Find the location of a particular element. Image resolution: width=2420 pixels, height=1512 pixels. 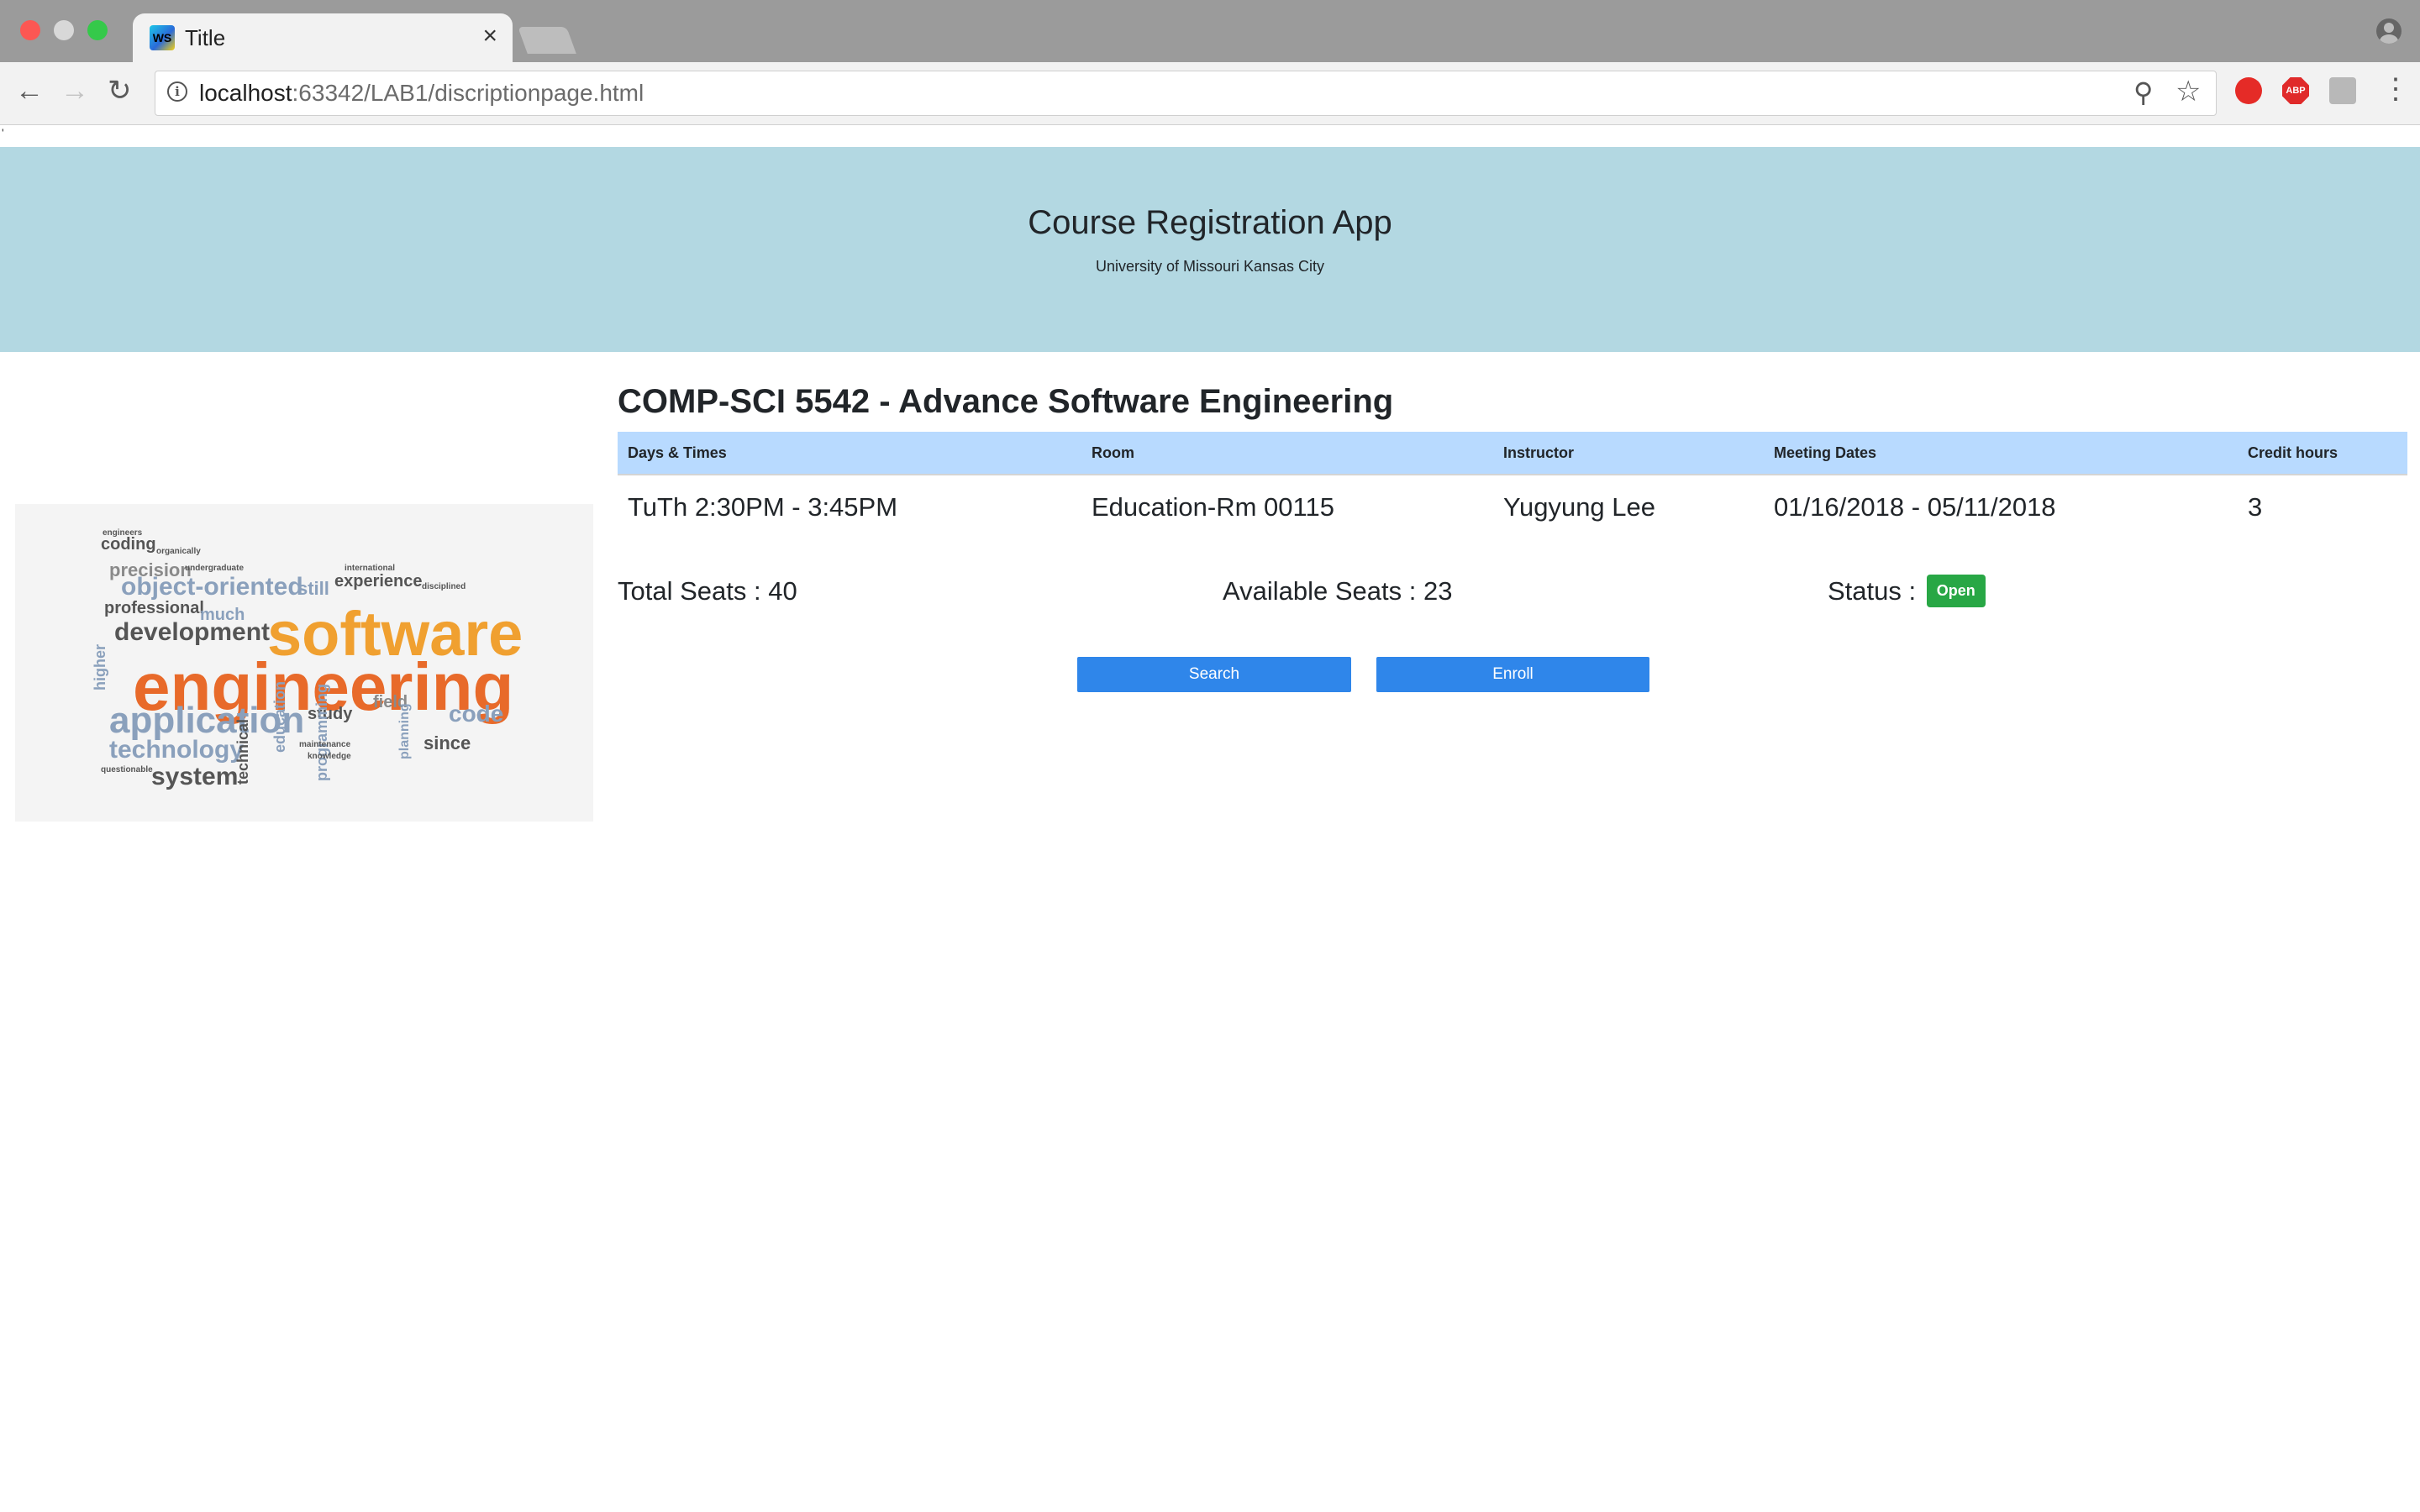

status-badge: Open is located at coordinates (1956, 591).